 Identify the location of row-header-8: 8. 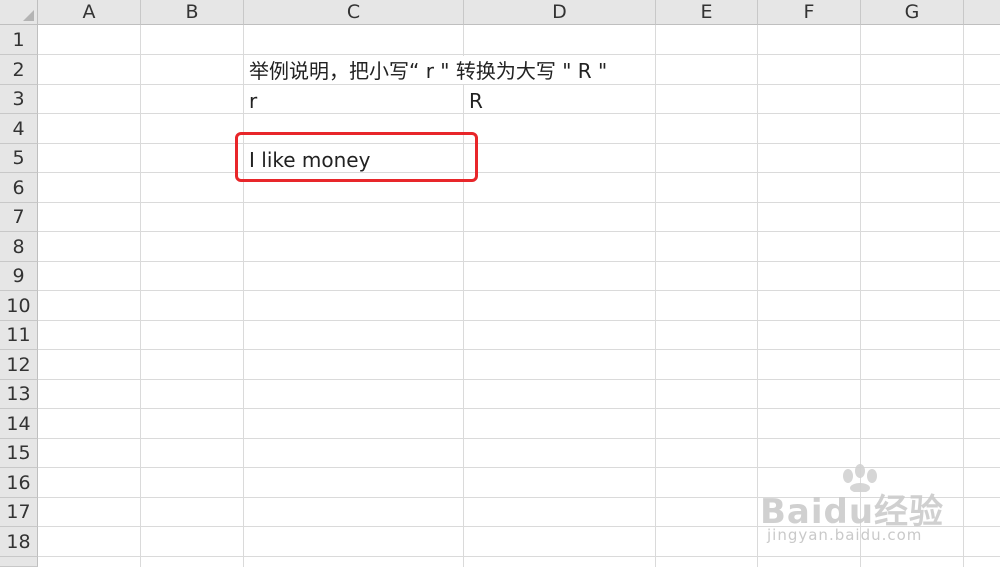
(19, 247).